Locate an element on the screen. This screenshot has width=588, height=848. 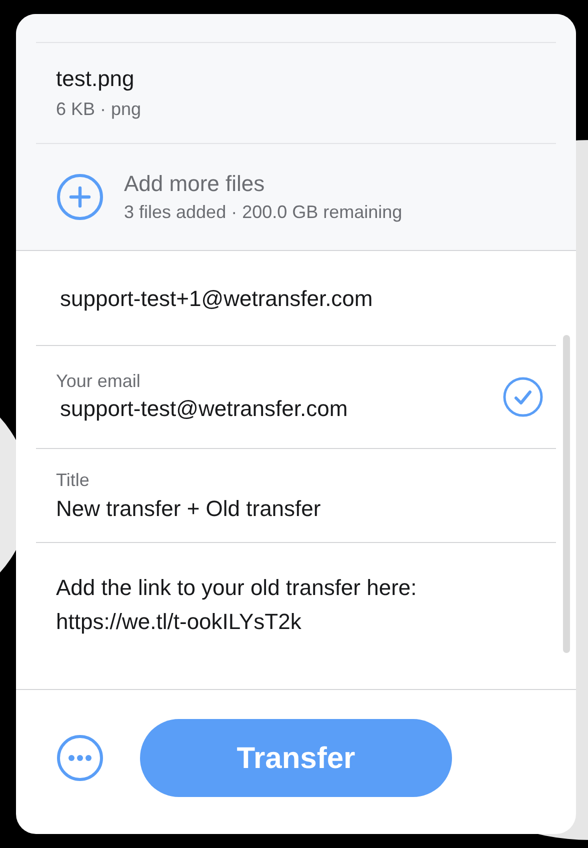
field-label: Your email is located at coordinates (99, 381).